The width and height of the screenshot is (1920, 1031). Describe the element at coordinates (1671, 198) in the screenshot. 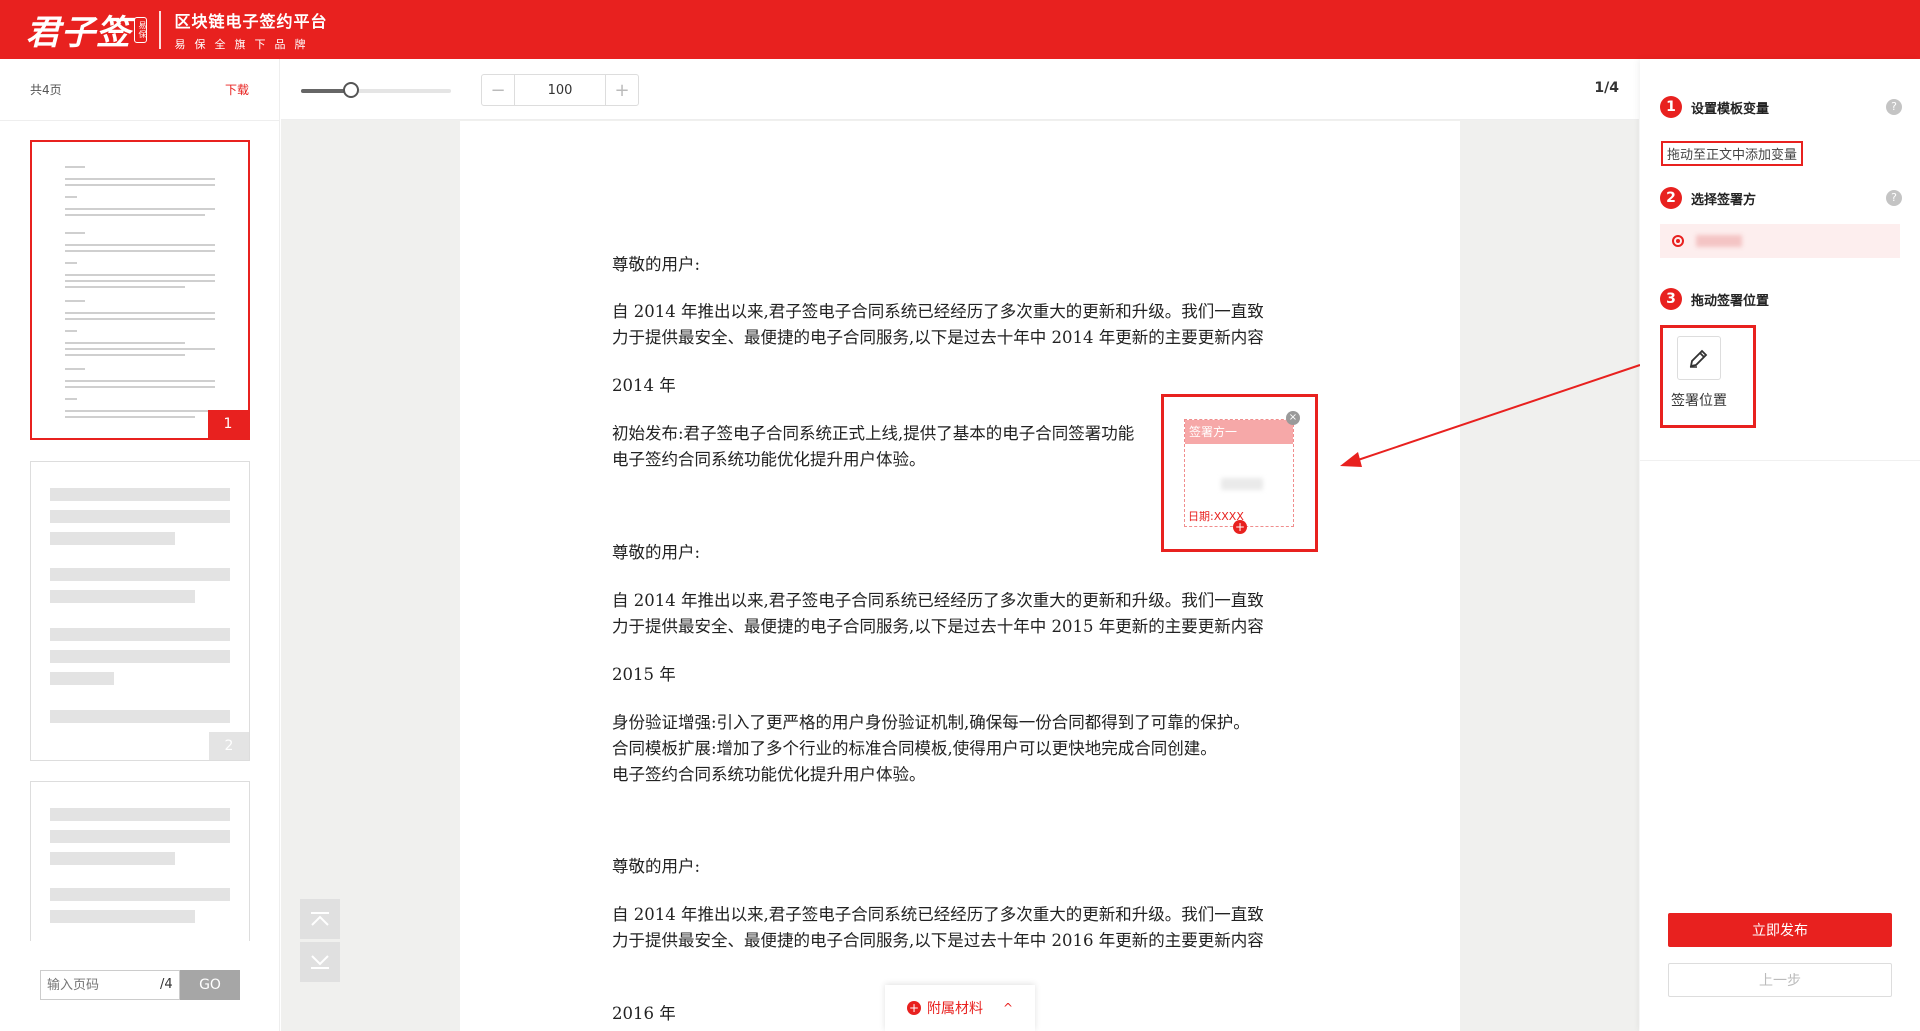

I see `step-number: 2` at that location.